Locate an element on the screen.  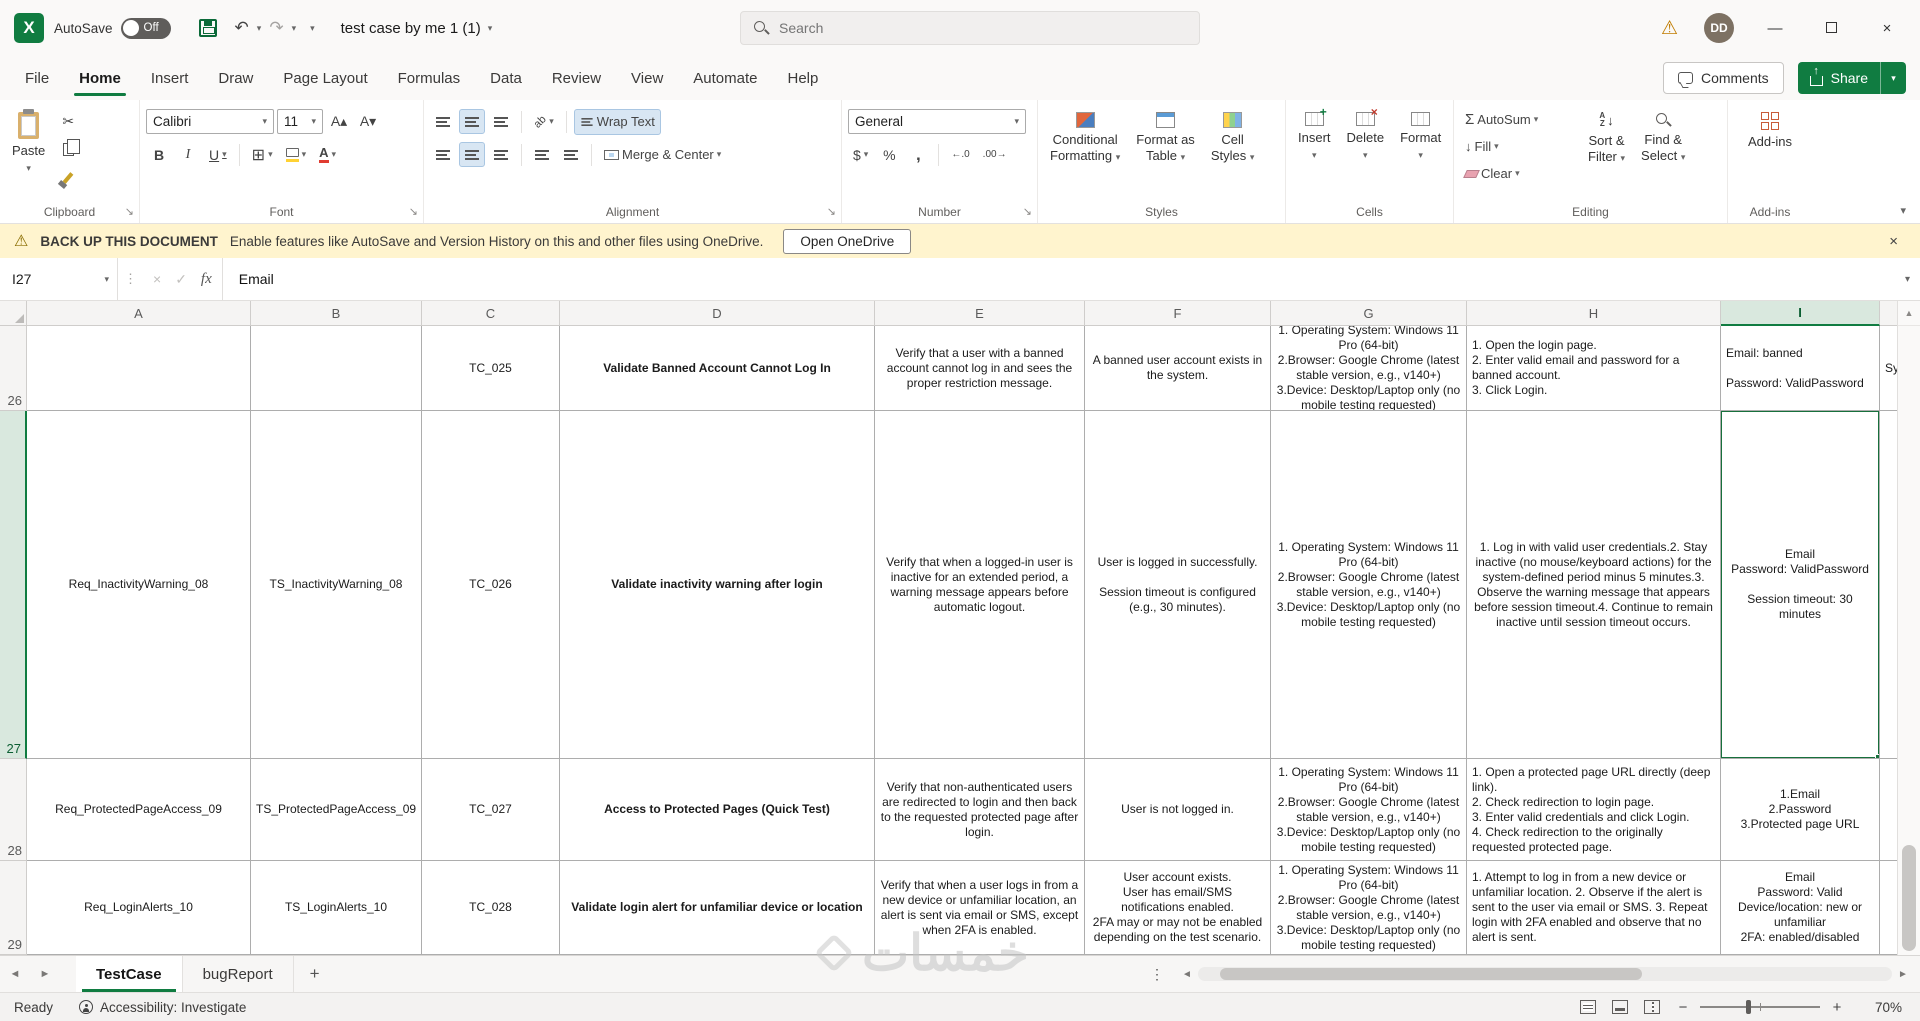
horizontal-scrollbar: ◄ ► is located at coordinates (1545, 974).